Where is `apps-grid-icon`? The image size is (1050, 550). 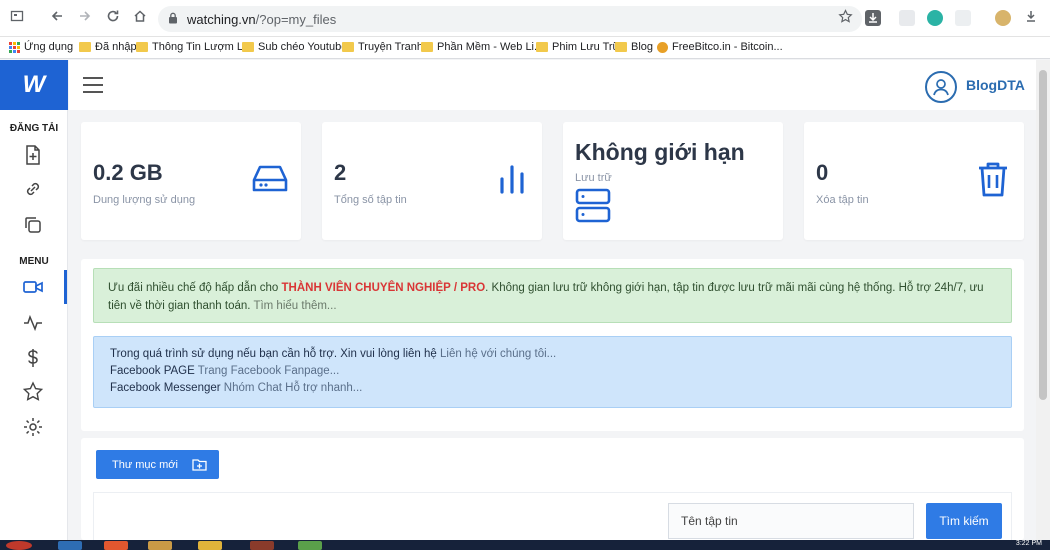
apps-grid-icon is located at coordinates (14, 47).